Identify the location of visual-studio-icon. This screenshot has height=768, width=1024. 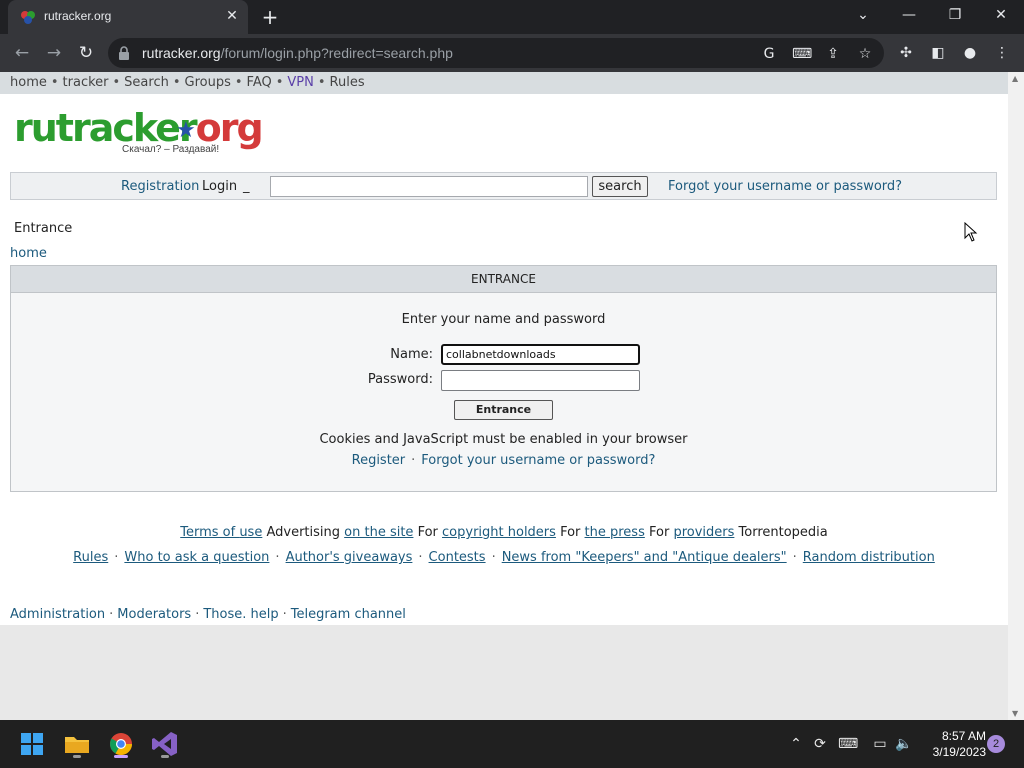
(165, 744).